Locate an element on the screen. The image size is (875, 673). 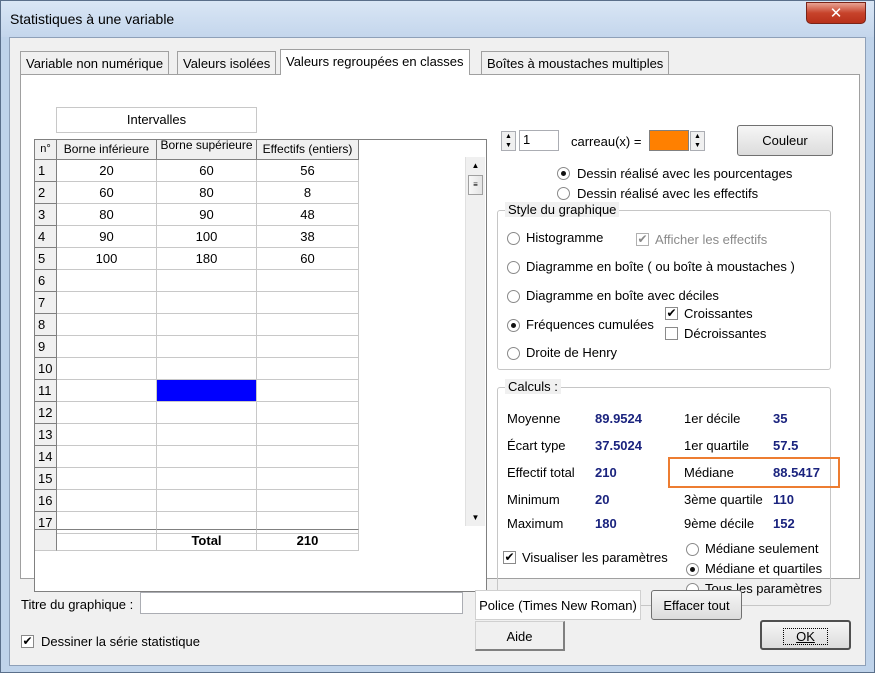
radio-median-only-dot is located at coordinates (692, 550).